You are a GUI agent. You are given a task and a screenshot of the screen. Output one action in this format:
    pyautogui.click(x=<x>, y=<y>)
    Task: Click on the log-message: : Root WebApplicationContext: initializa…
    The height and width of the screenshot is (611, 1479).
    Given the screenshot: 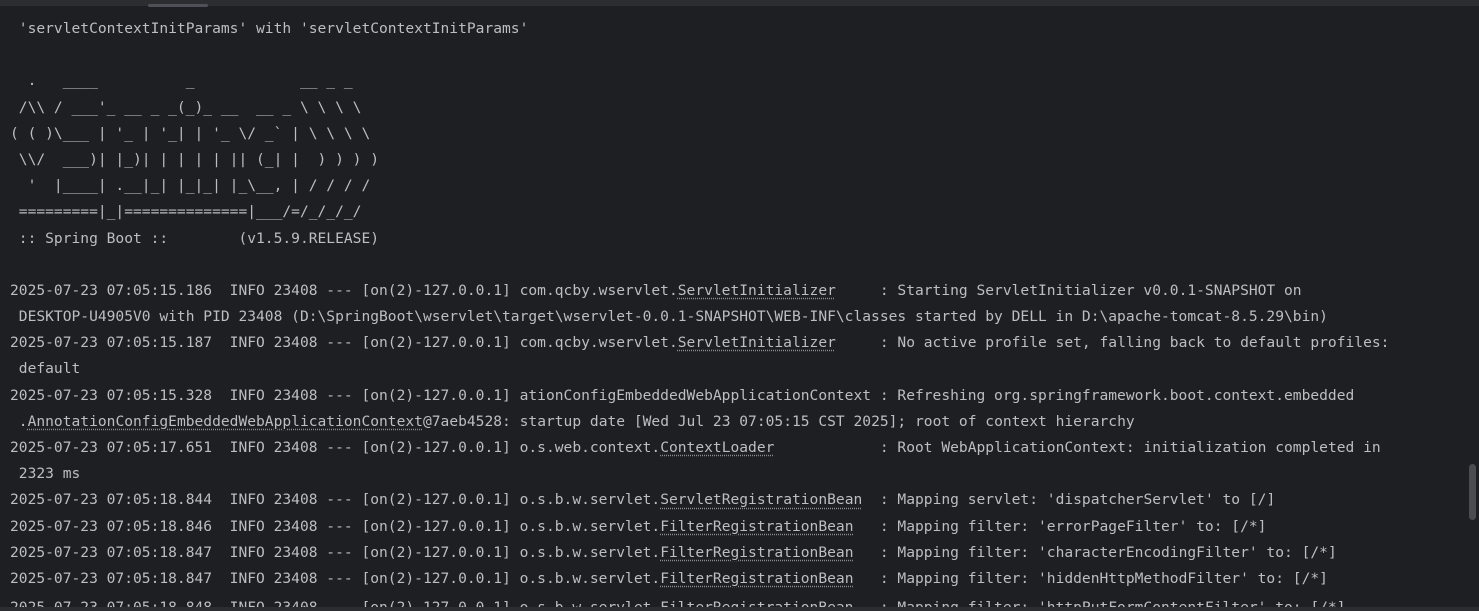 What is the action you would take?
    pyautogui.click(x=1077, y=447)
    